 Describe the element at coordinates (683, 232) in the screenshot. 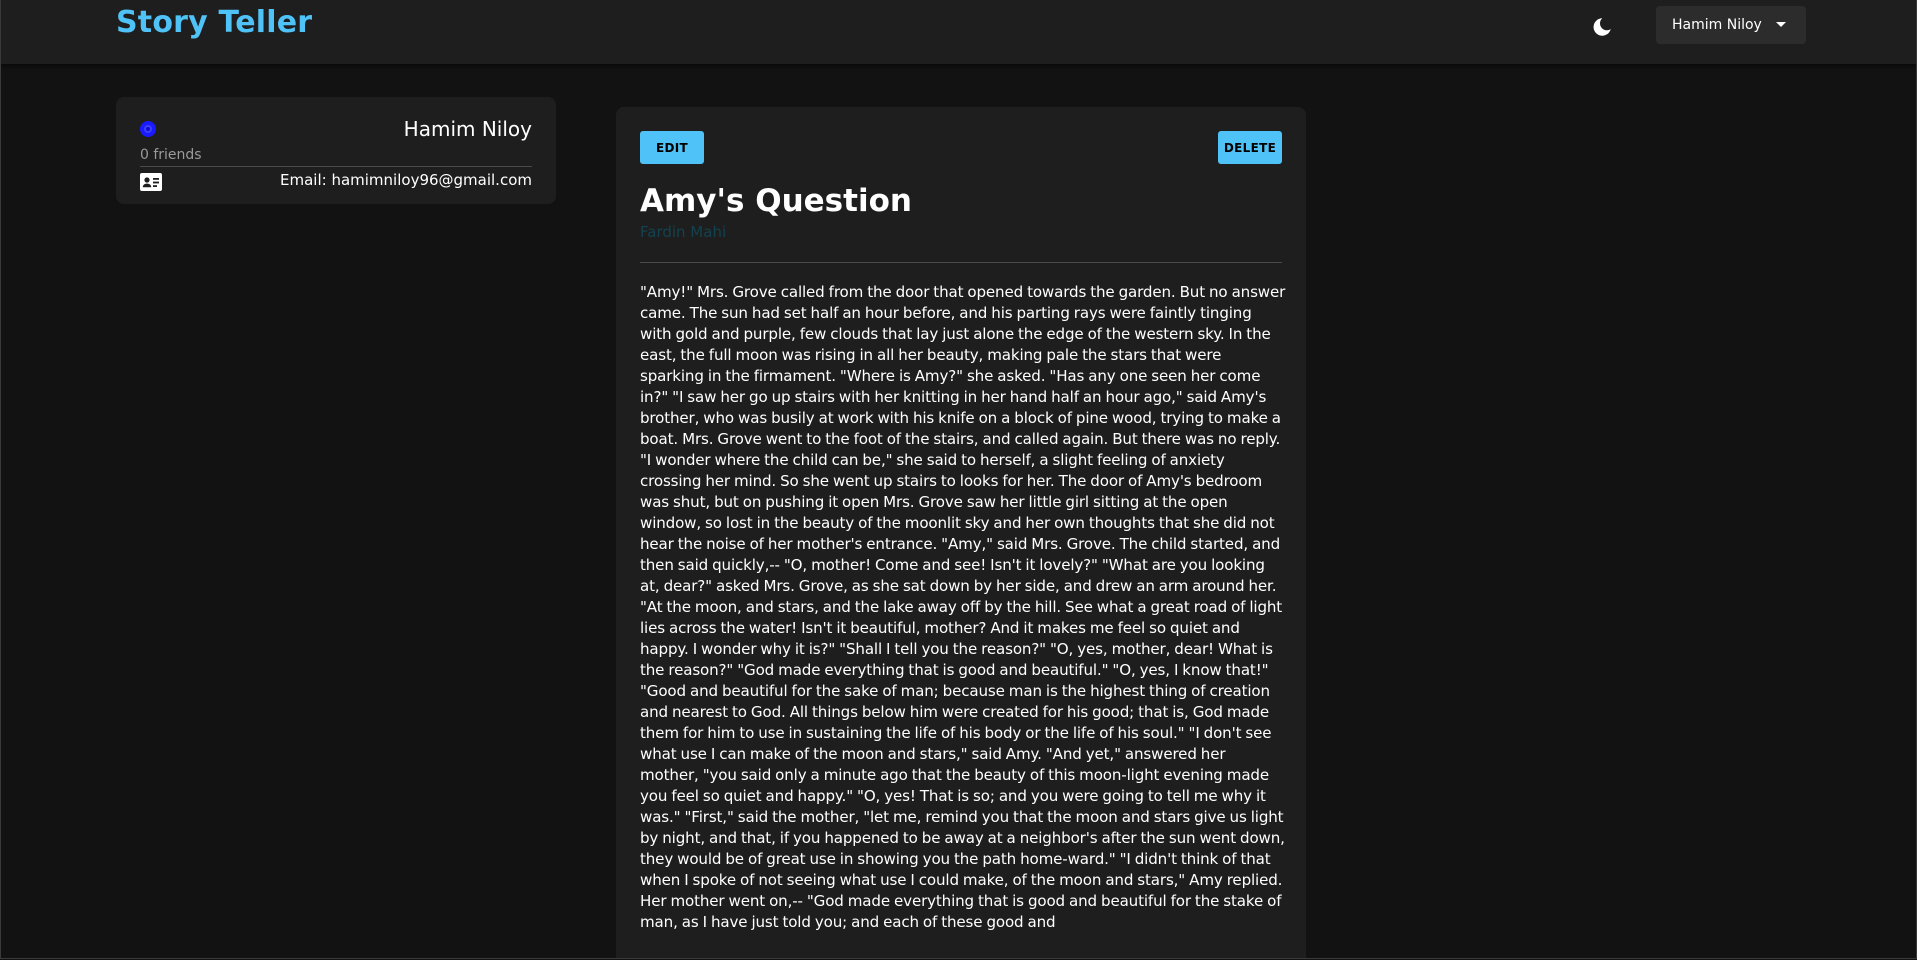

I see `story-author: Fardin Mahi` at that location.